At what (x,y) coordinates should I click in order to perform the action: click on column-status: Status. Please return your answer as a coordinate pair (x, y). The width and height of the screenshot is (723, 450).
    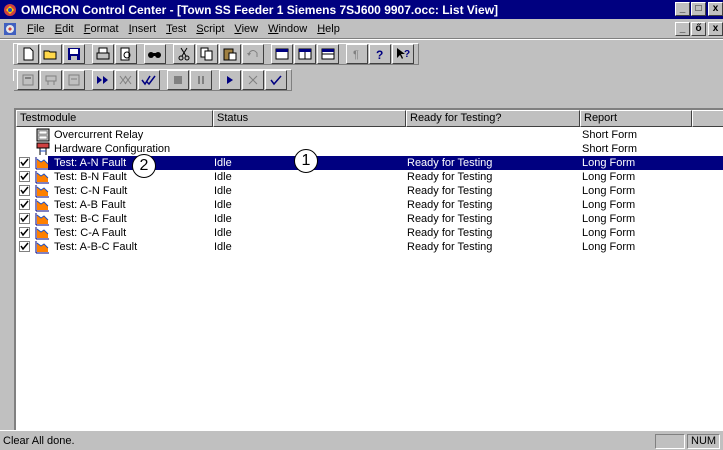
    Looking at the image, I should click on (309, 118).